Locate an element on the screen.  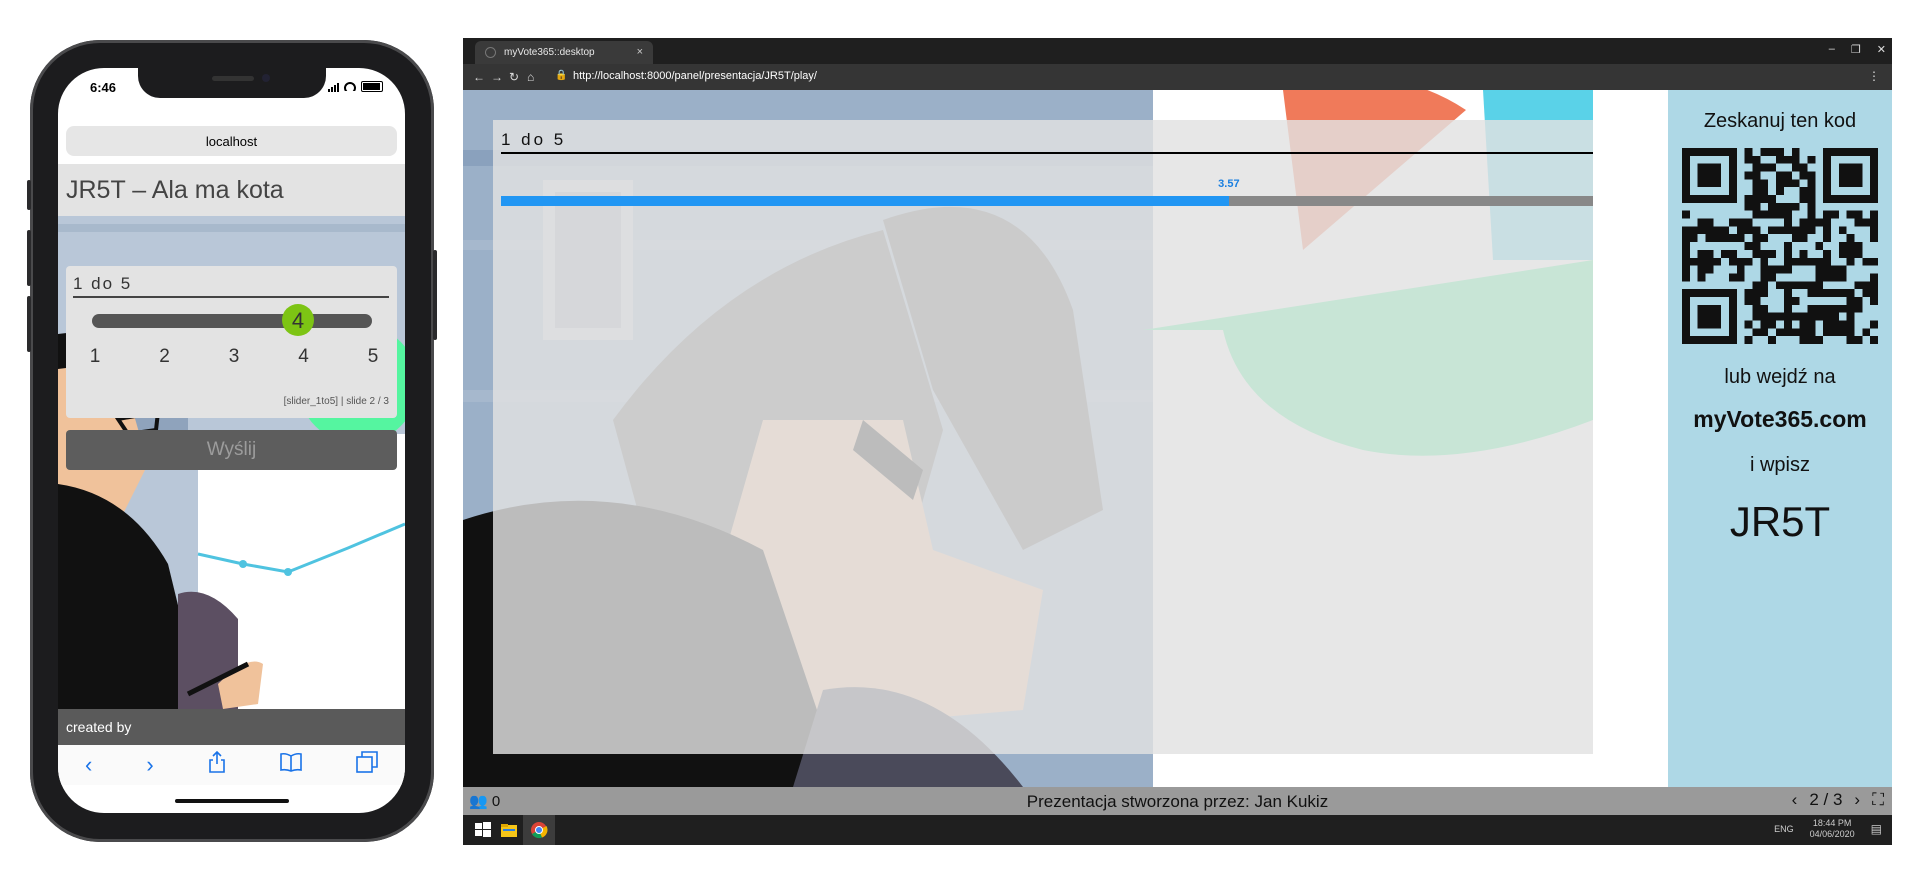
system-tray: ENG 18:44 PM 04/06/2020 ▤ is located at coordinates (1828, 829).